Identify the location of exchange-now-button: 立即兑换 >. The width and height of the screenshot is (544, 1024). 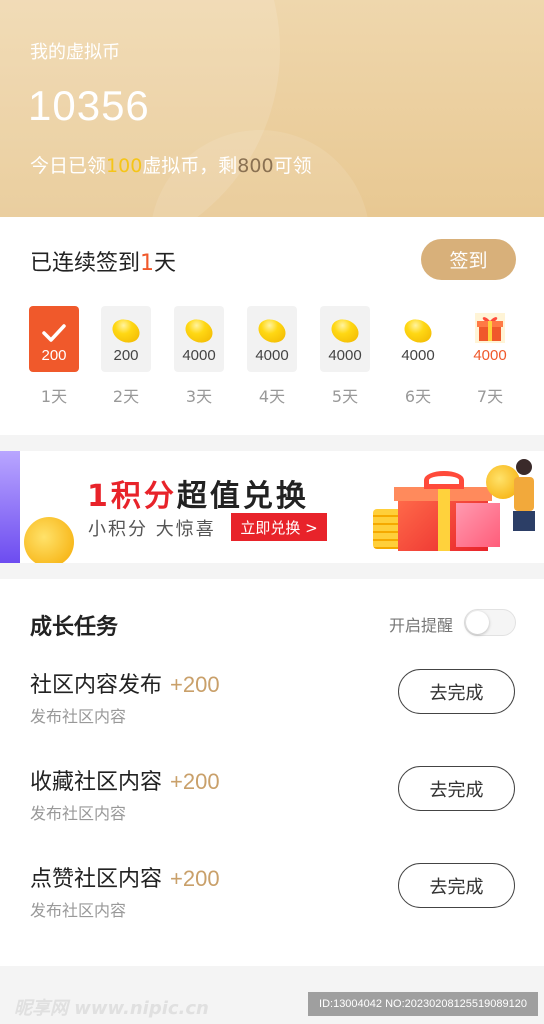
(279, 527).